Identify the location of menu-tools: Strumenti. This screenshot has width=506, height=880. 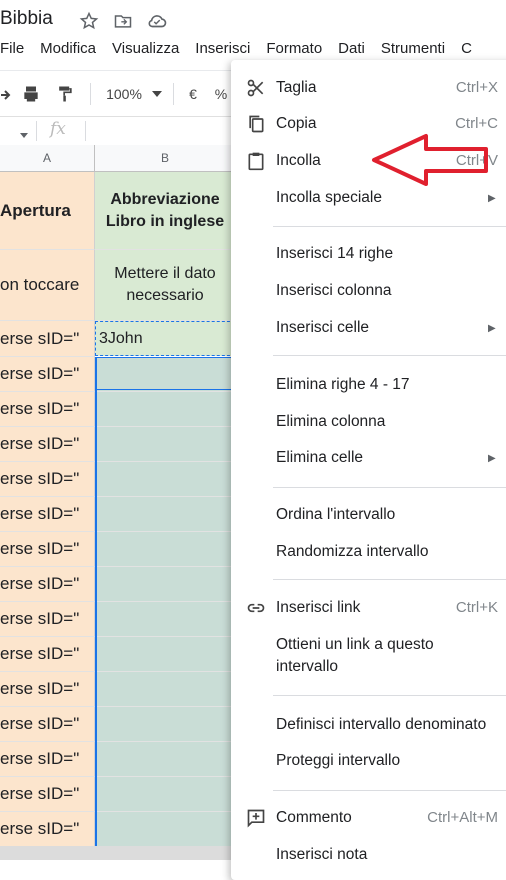
(413, 51).